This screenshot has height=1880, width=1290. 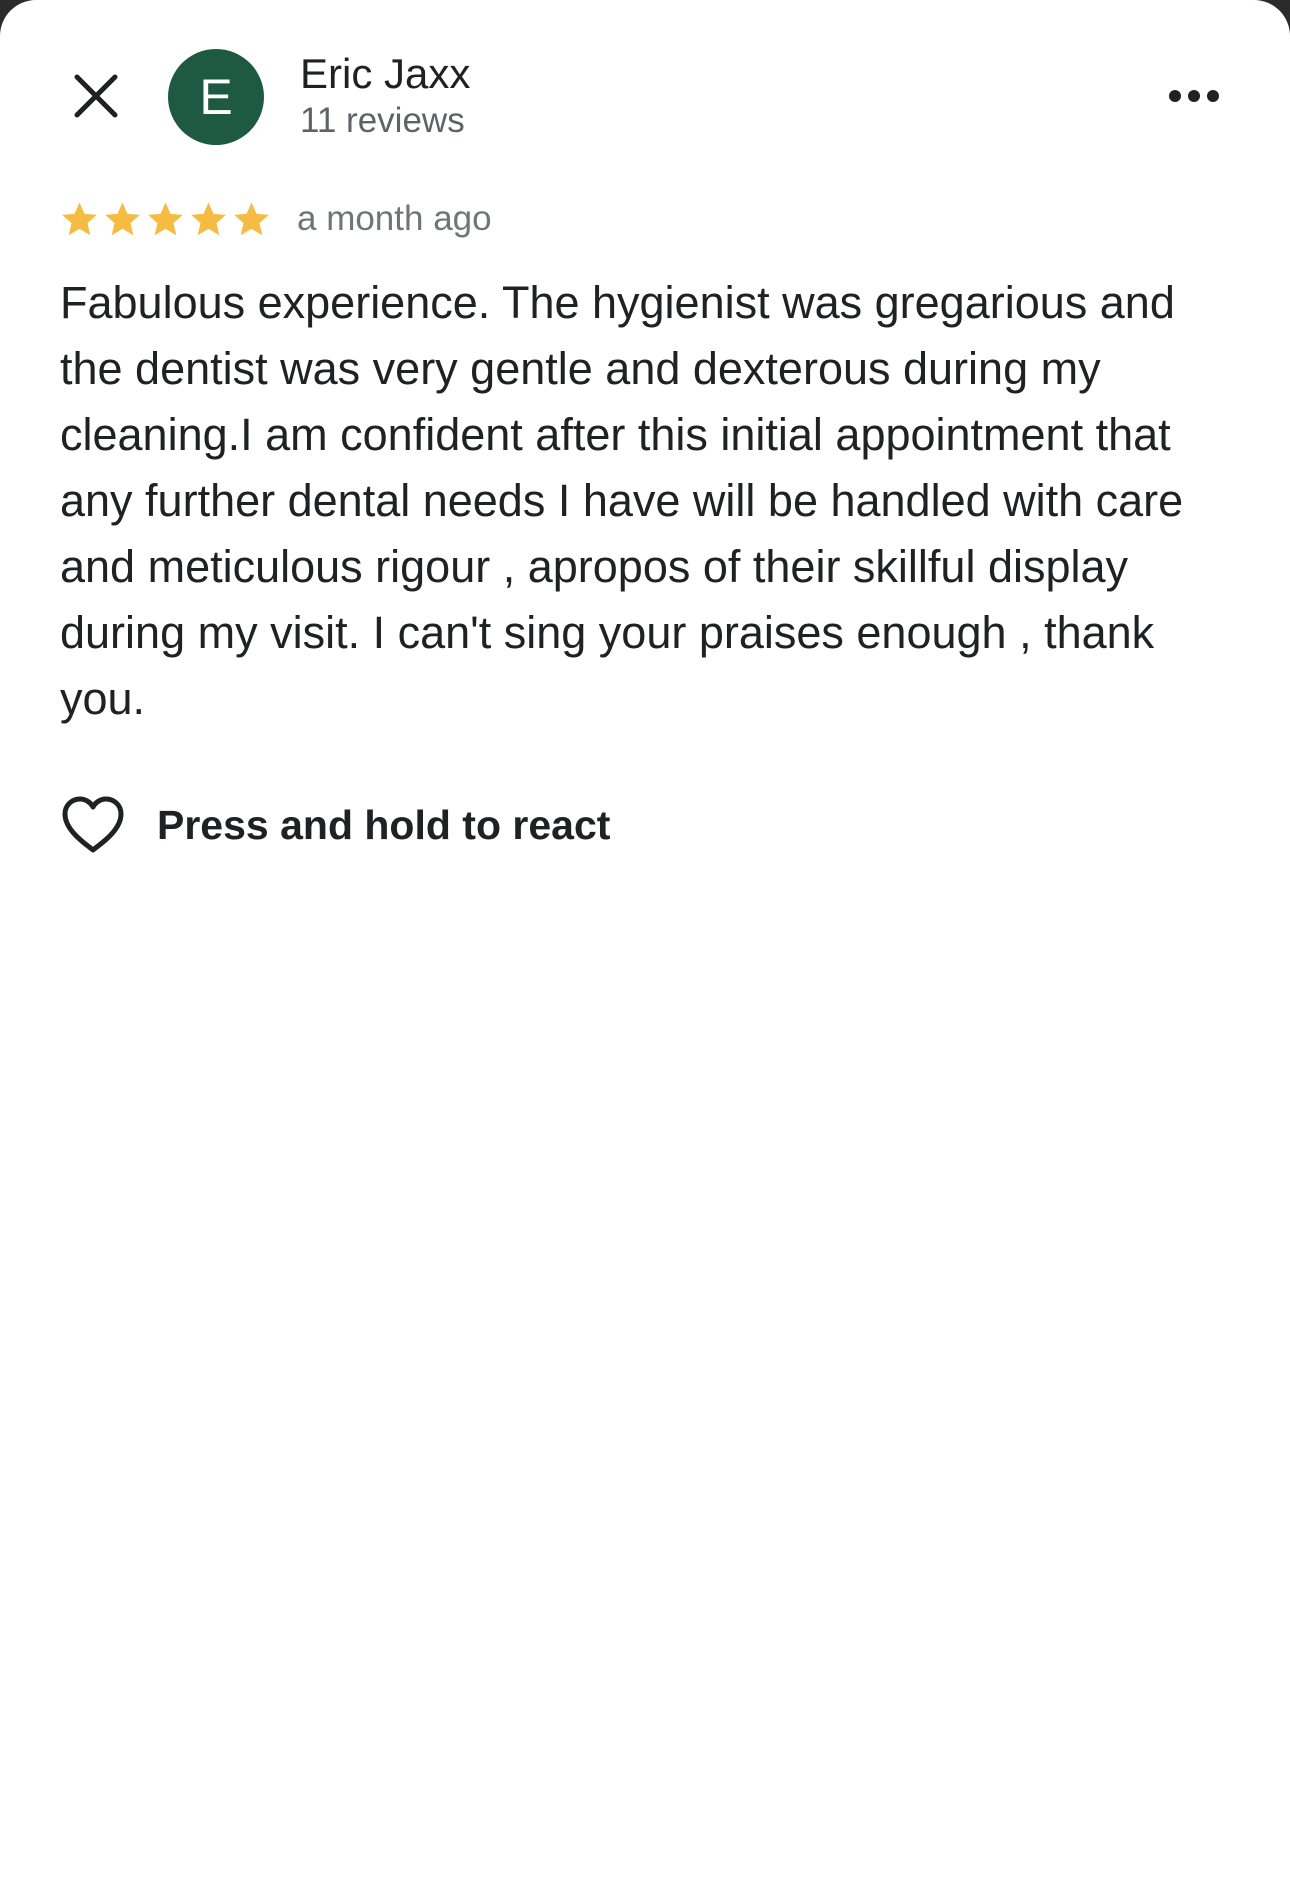 I want to click on more-horizontal-icon, so click(x=1194, y=96).